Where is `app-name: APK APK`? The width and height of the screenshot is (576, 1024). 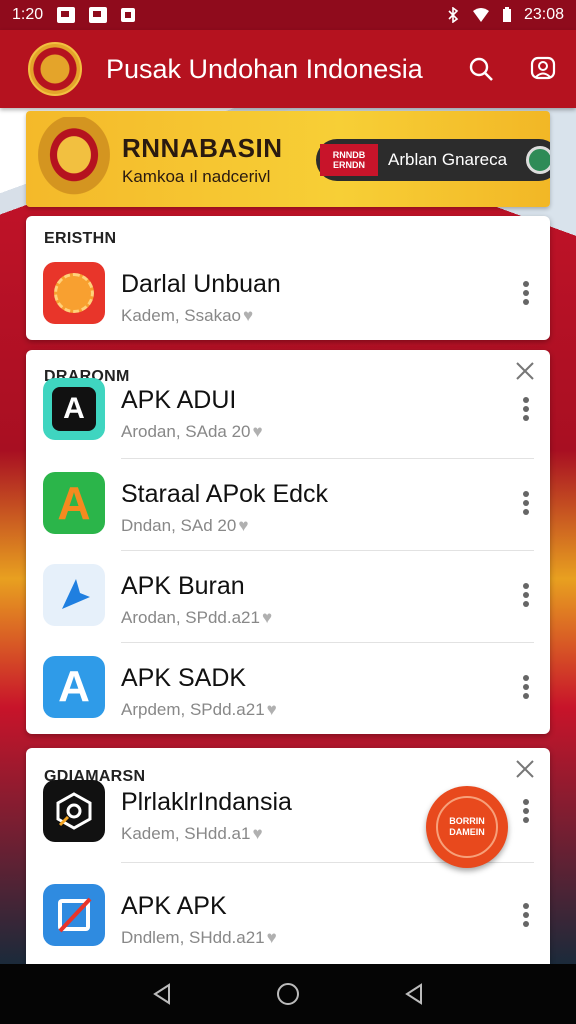
app-name: APK APK is located at coordinates (174, 906).